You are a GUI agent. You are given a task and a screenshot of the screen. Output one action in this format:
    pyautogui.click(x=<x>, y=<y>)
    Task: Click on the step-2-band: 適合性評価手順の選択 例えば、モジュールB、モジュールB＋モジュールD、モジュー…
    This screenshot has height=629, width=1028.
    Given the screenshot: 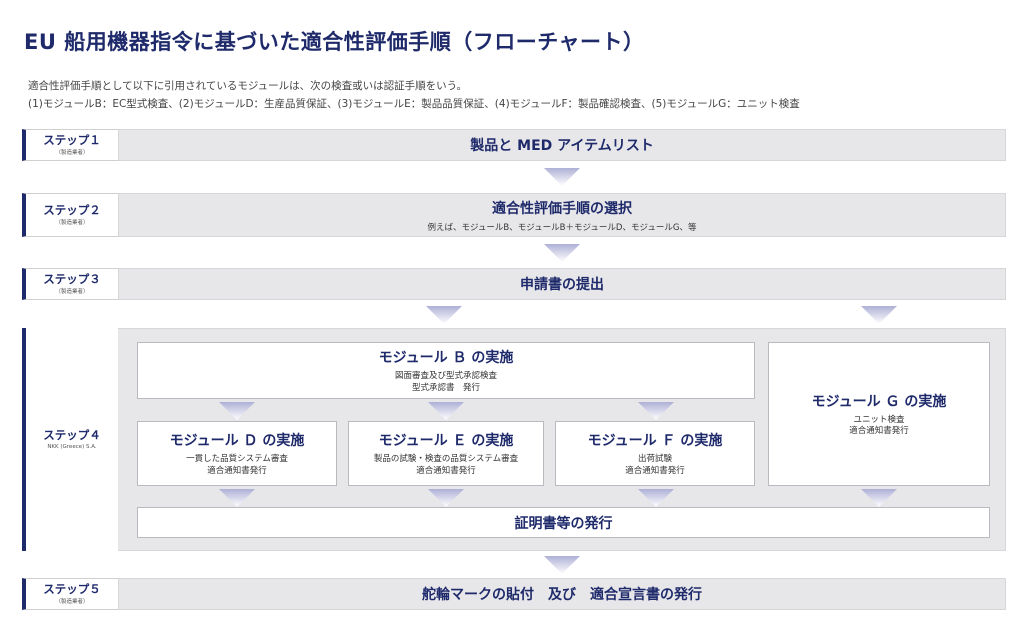 What is the action you would take?
    pyautogui.click(x=562, y=215)
    